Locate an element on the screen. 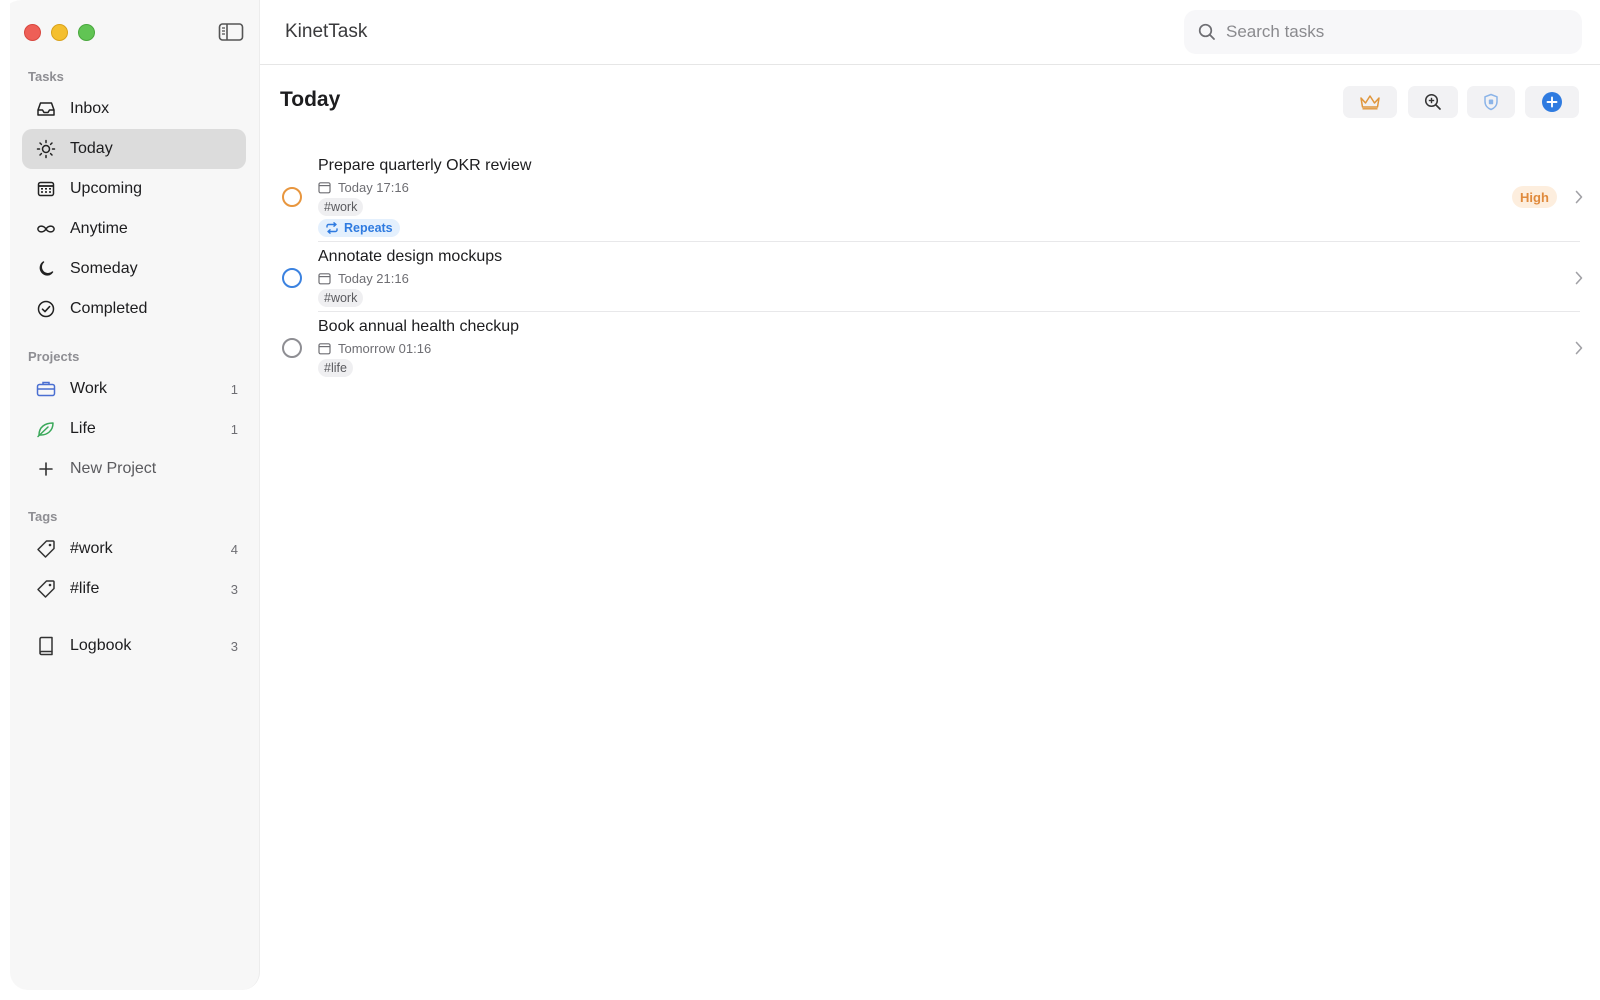 This screenshot has width=1600, height=1000. repeat-label: Repeats is located at coordinates (368, 228).